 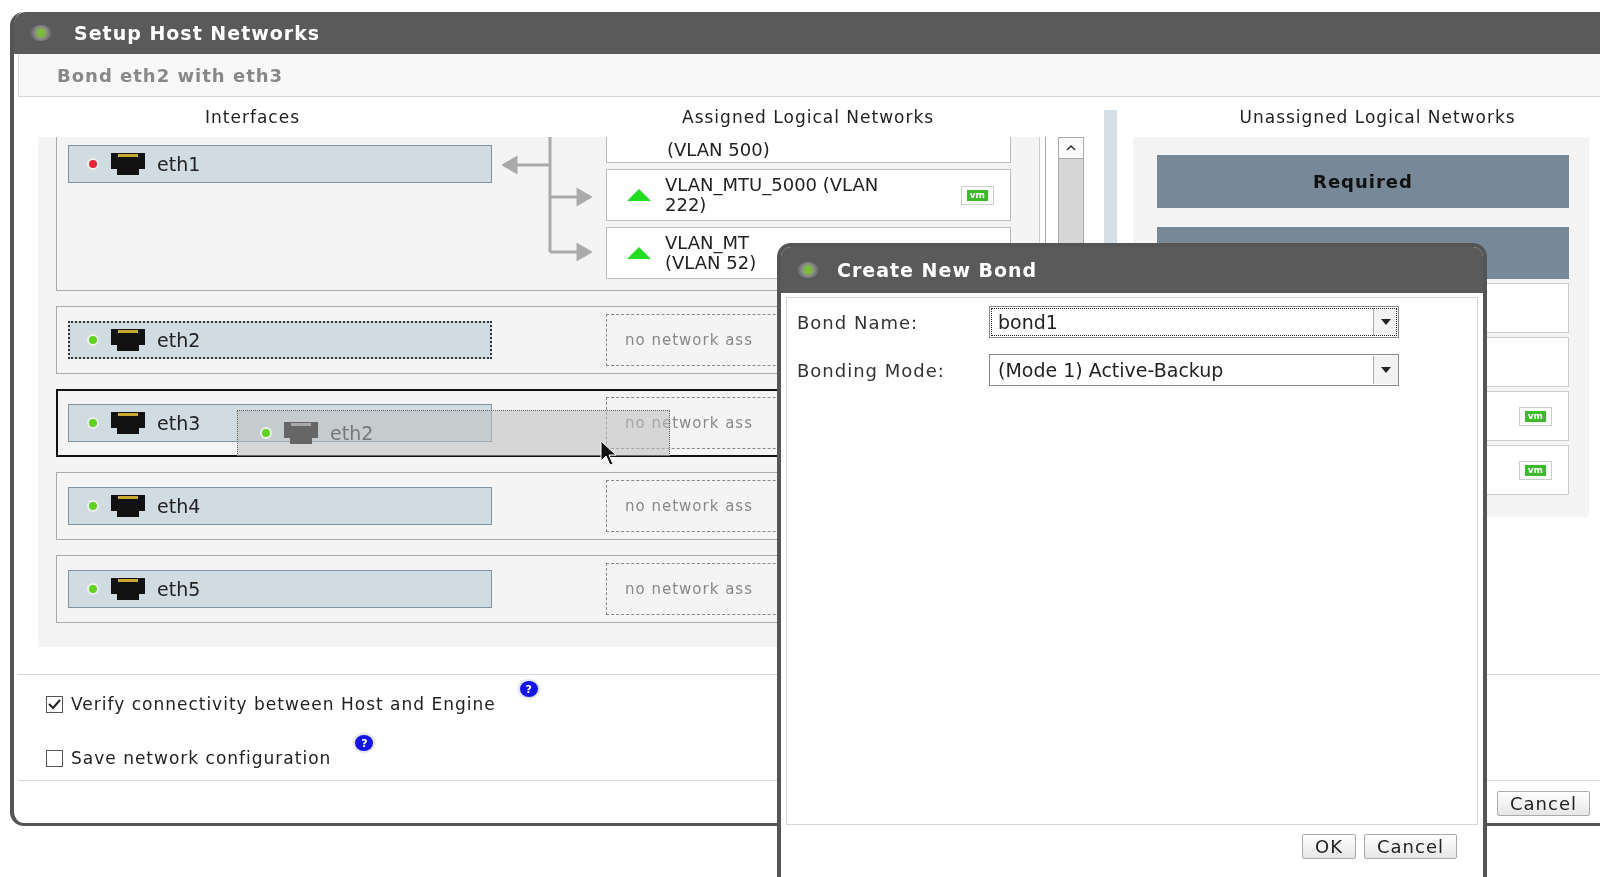 I want to click on section-header: Required, so click(x=1363, y=181).